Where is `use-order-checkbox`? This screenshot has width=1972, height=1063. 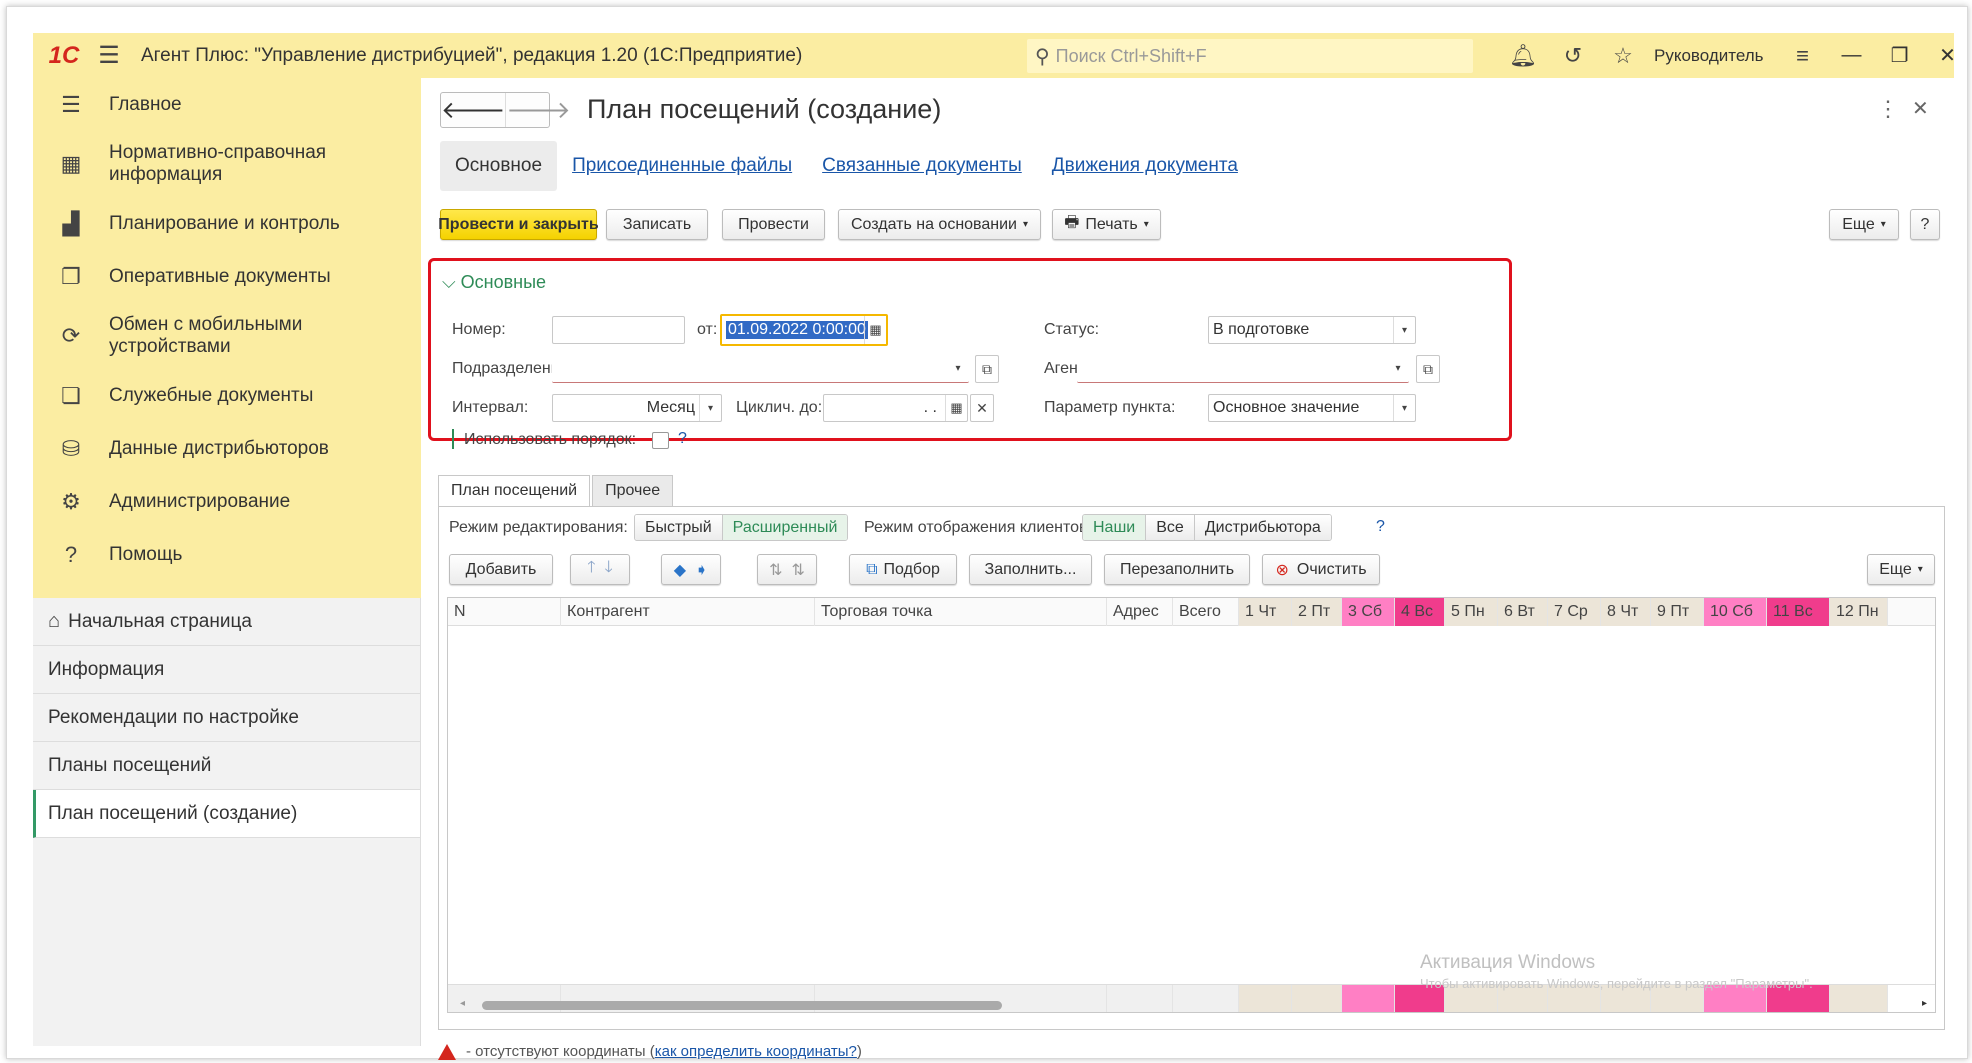 use-order-checkbox is located at coordinates (660, 440).